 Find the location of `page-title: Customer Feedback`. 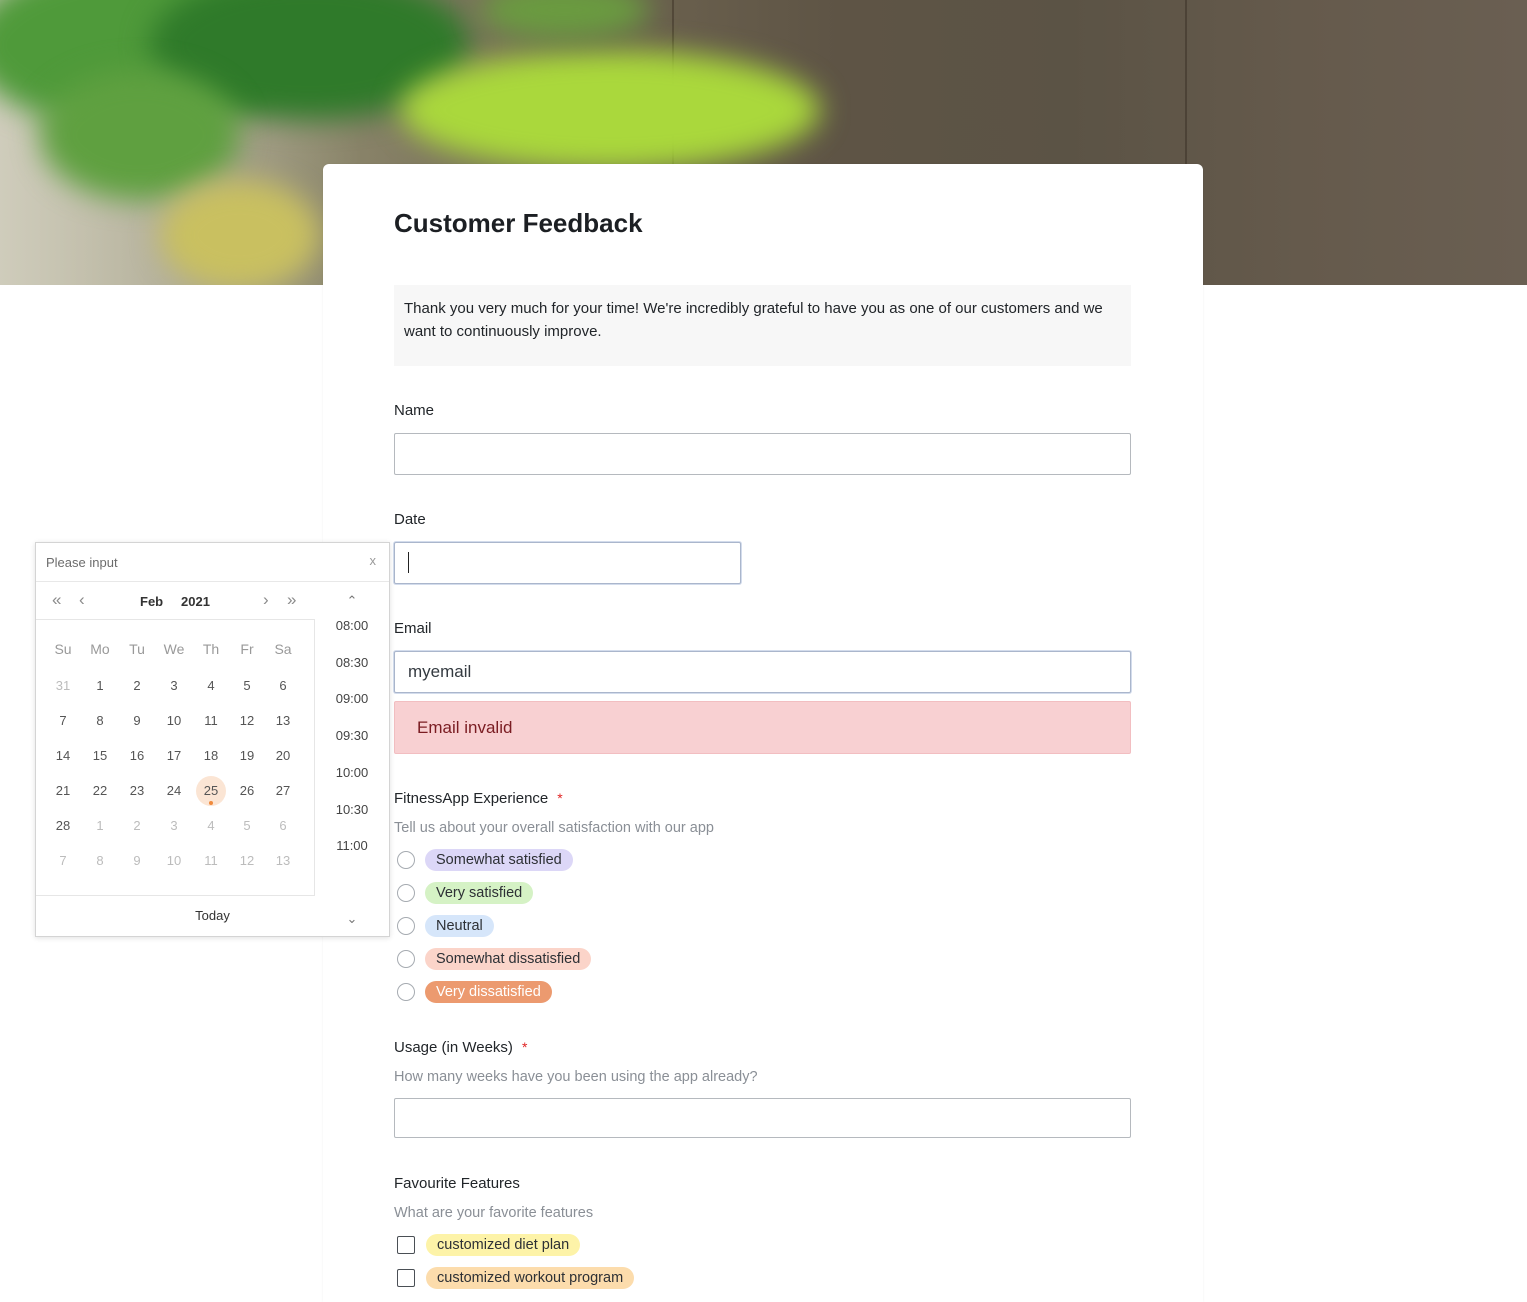

page-title: Customer Feedback is located at coordinates (518, 223).